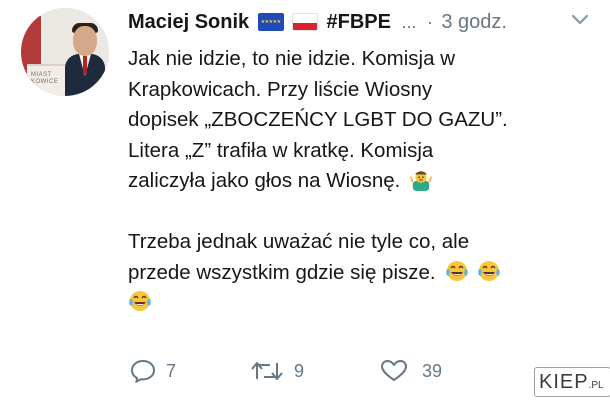 The image size is (610, 400). Describe the element at coordinates (264, 180) in the screenshot. I see `tweet-text-segment: zaliczyła jako głos na Wiosnę.` at that location.